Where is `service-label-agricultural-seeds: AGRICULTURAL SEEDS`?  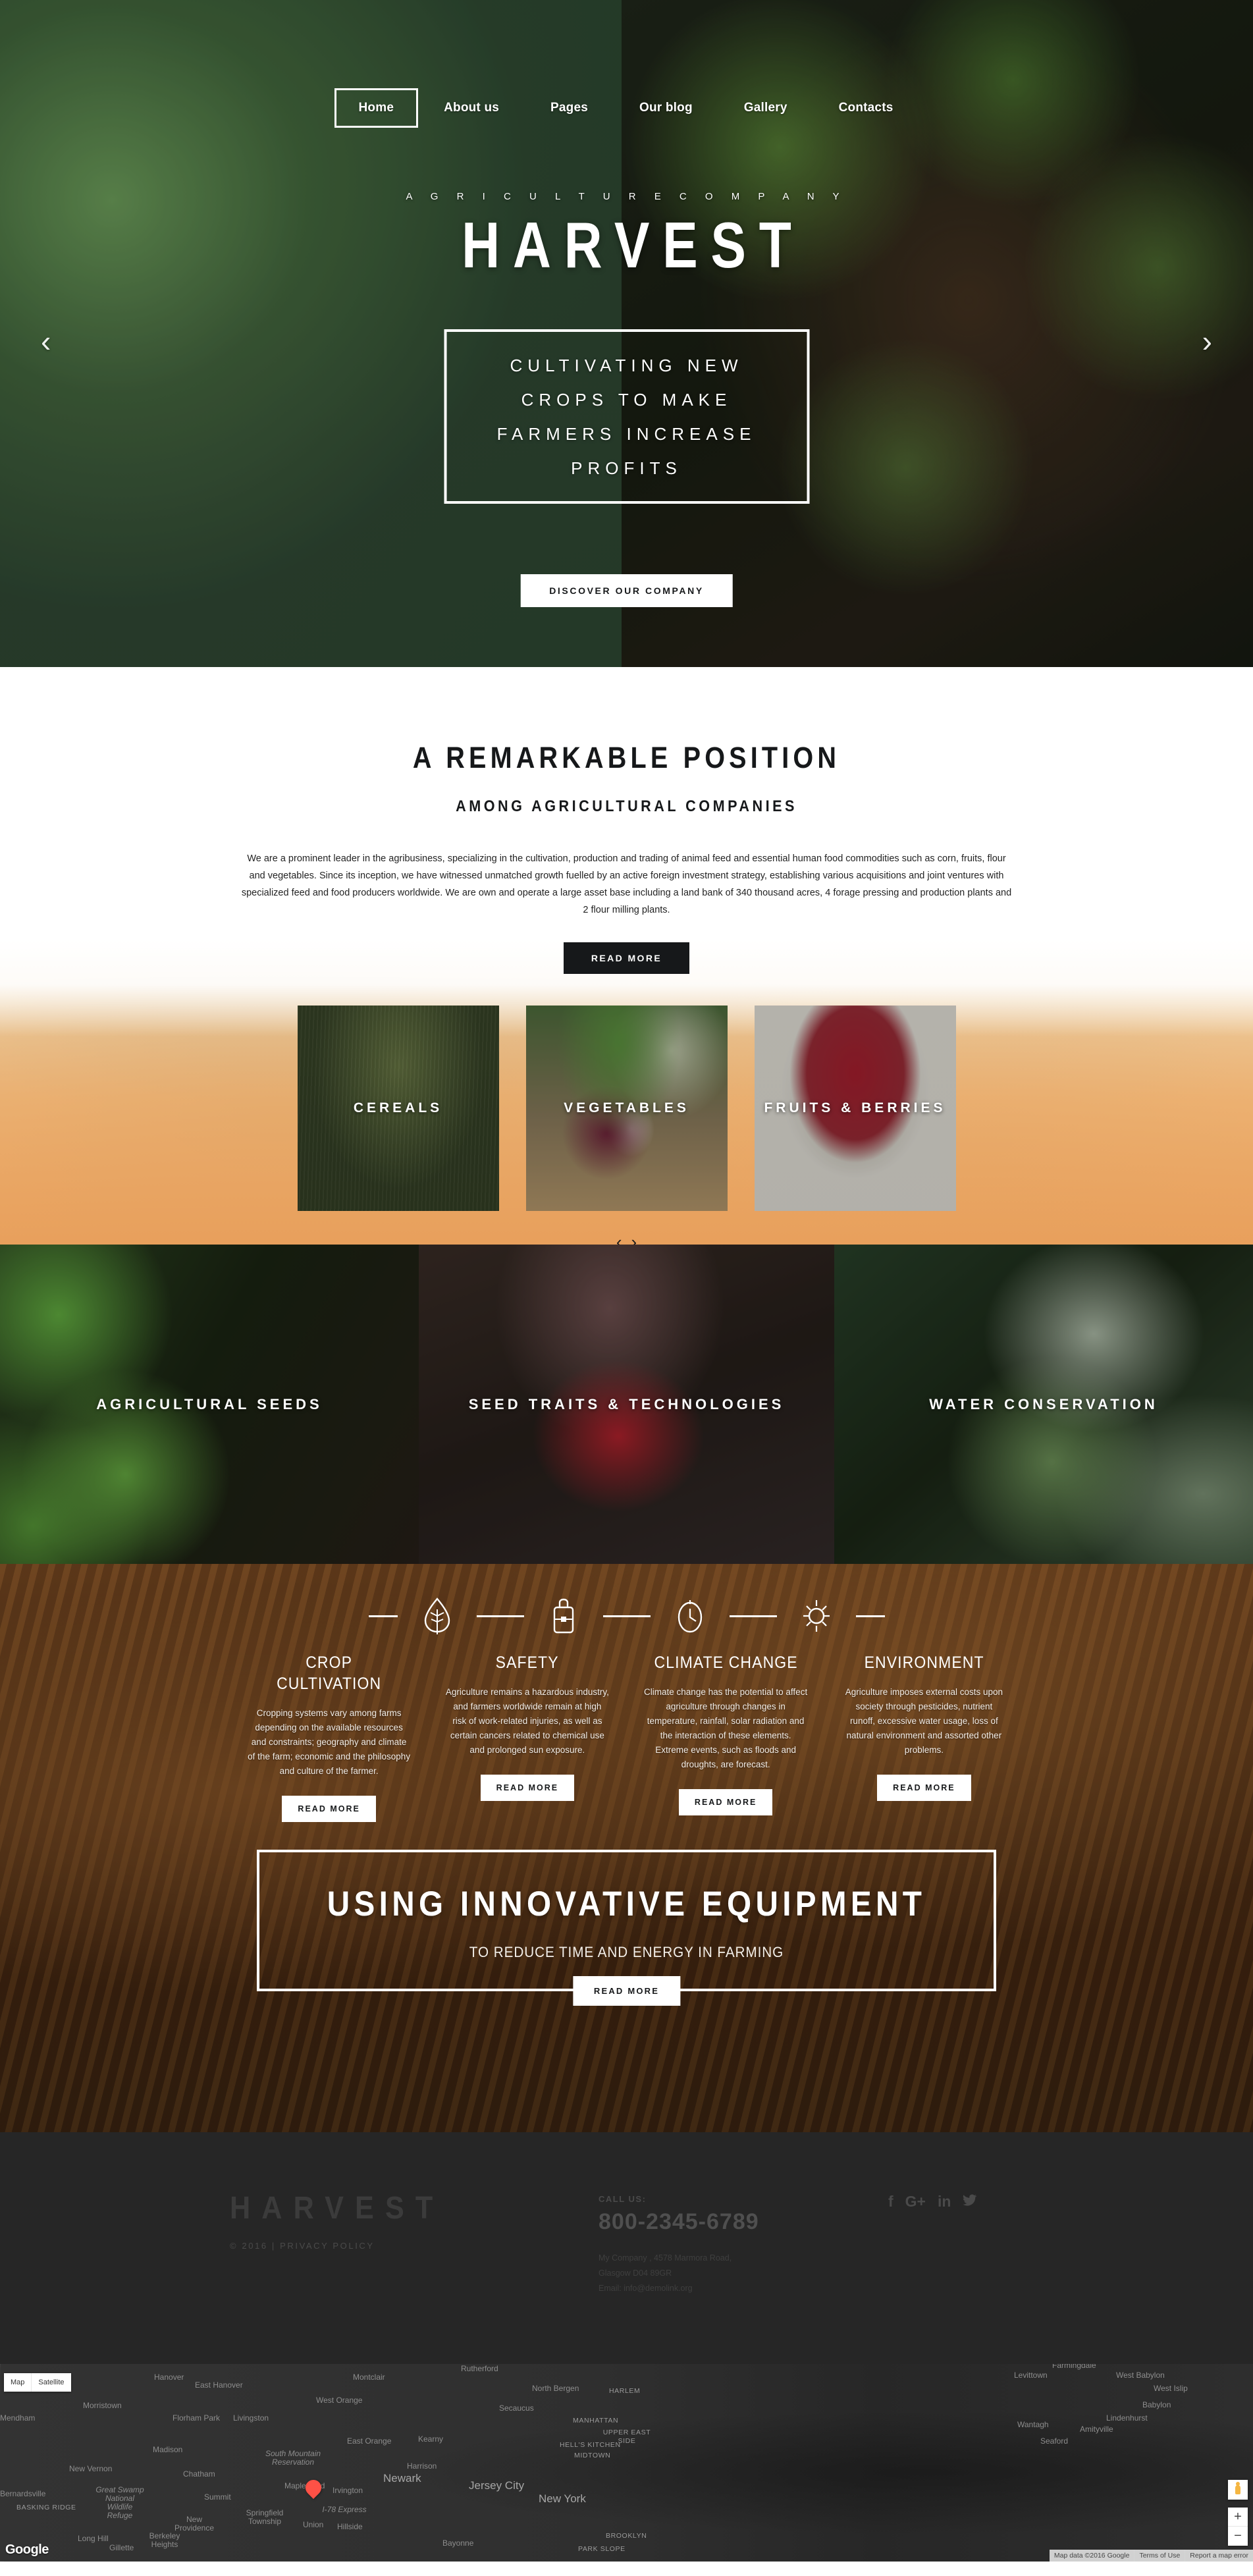
service-label-agricultural-seeds: AGRICULTURAL SEEDS is located at coordinates (209, 1403).